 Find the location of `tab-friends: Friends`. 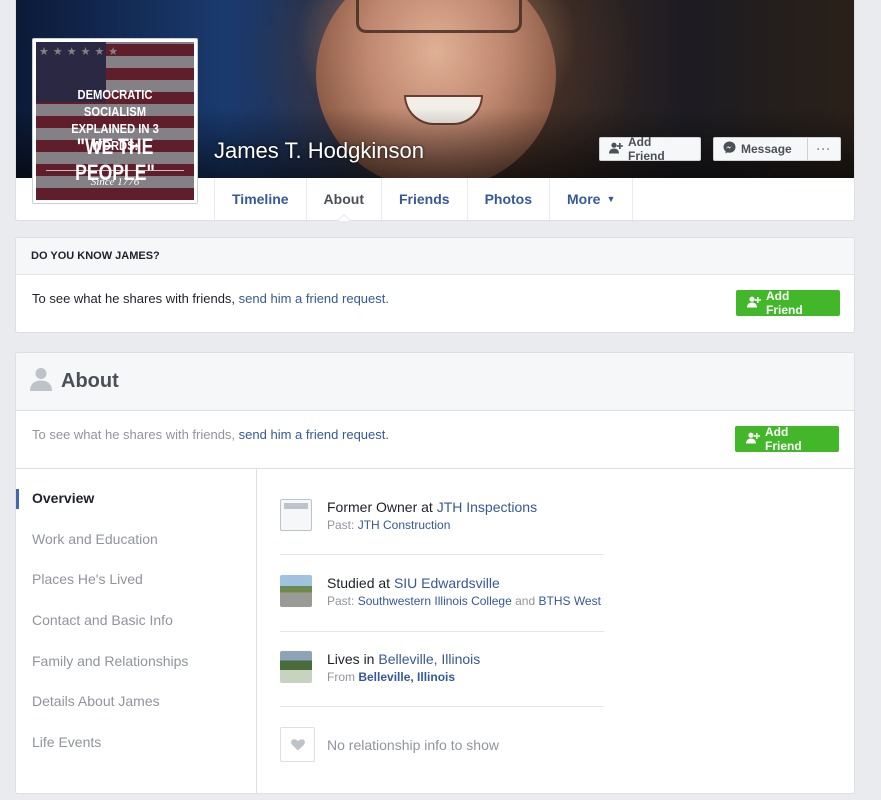

tab-friends: Friends is located at coordinates (423, 199).